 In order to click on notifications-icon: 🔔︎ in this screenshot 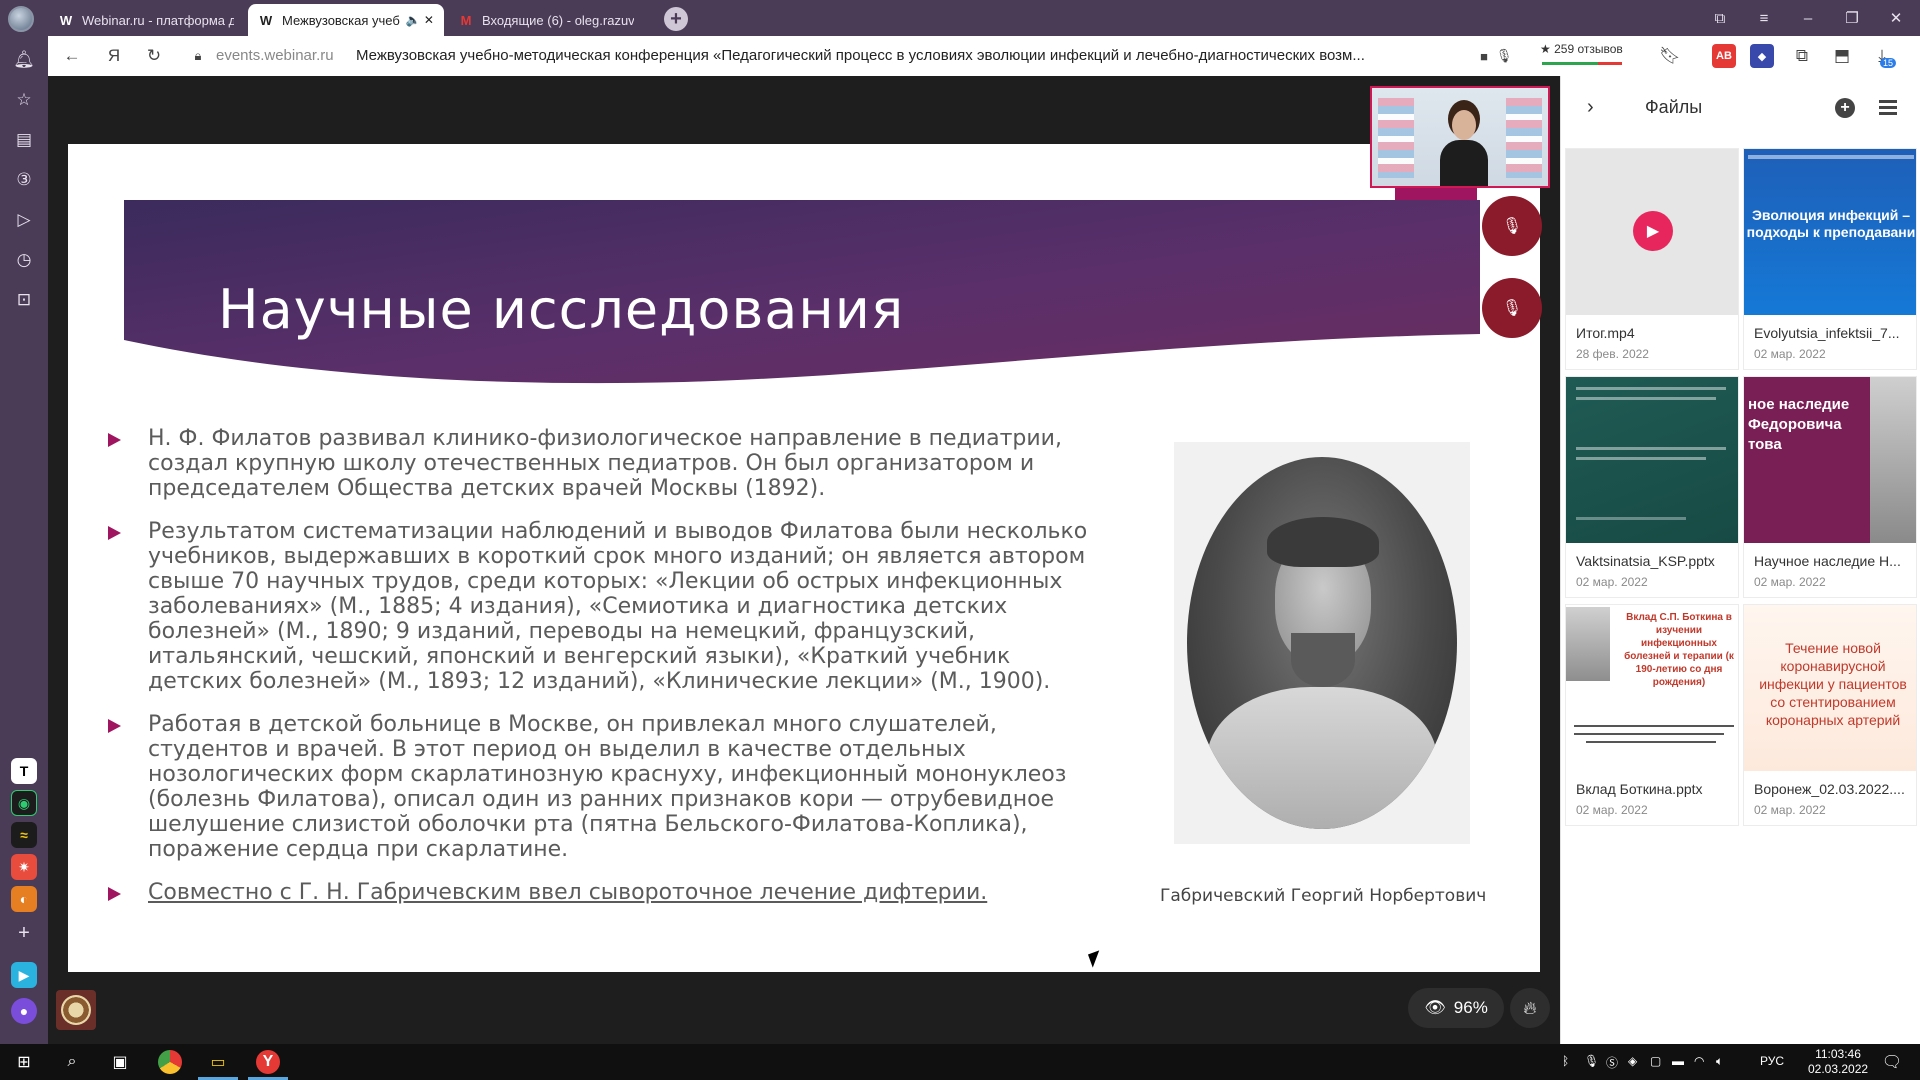, I will do `click(24, 60)`.